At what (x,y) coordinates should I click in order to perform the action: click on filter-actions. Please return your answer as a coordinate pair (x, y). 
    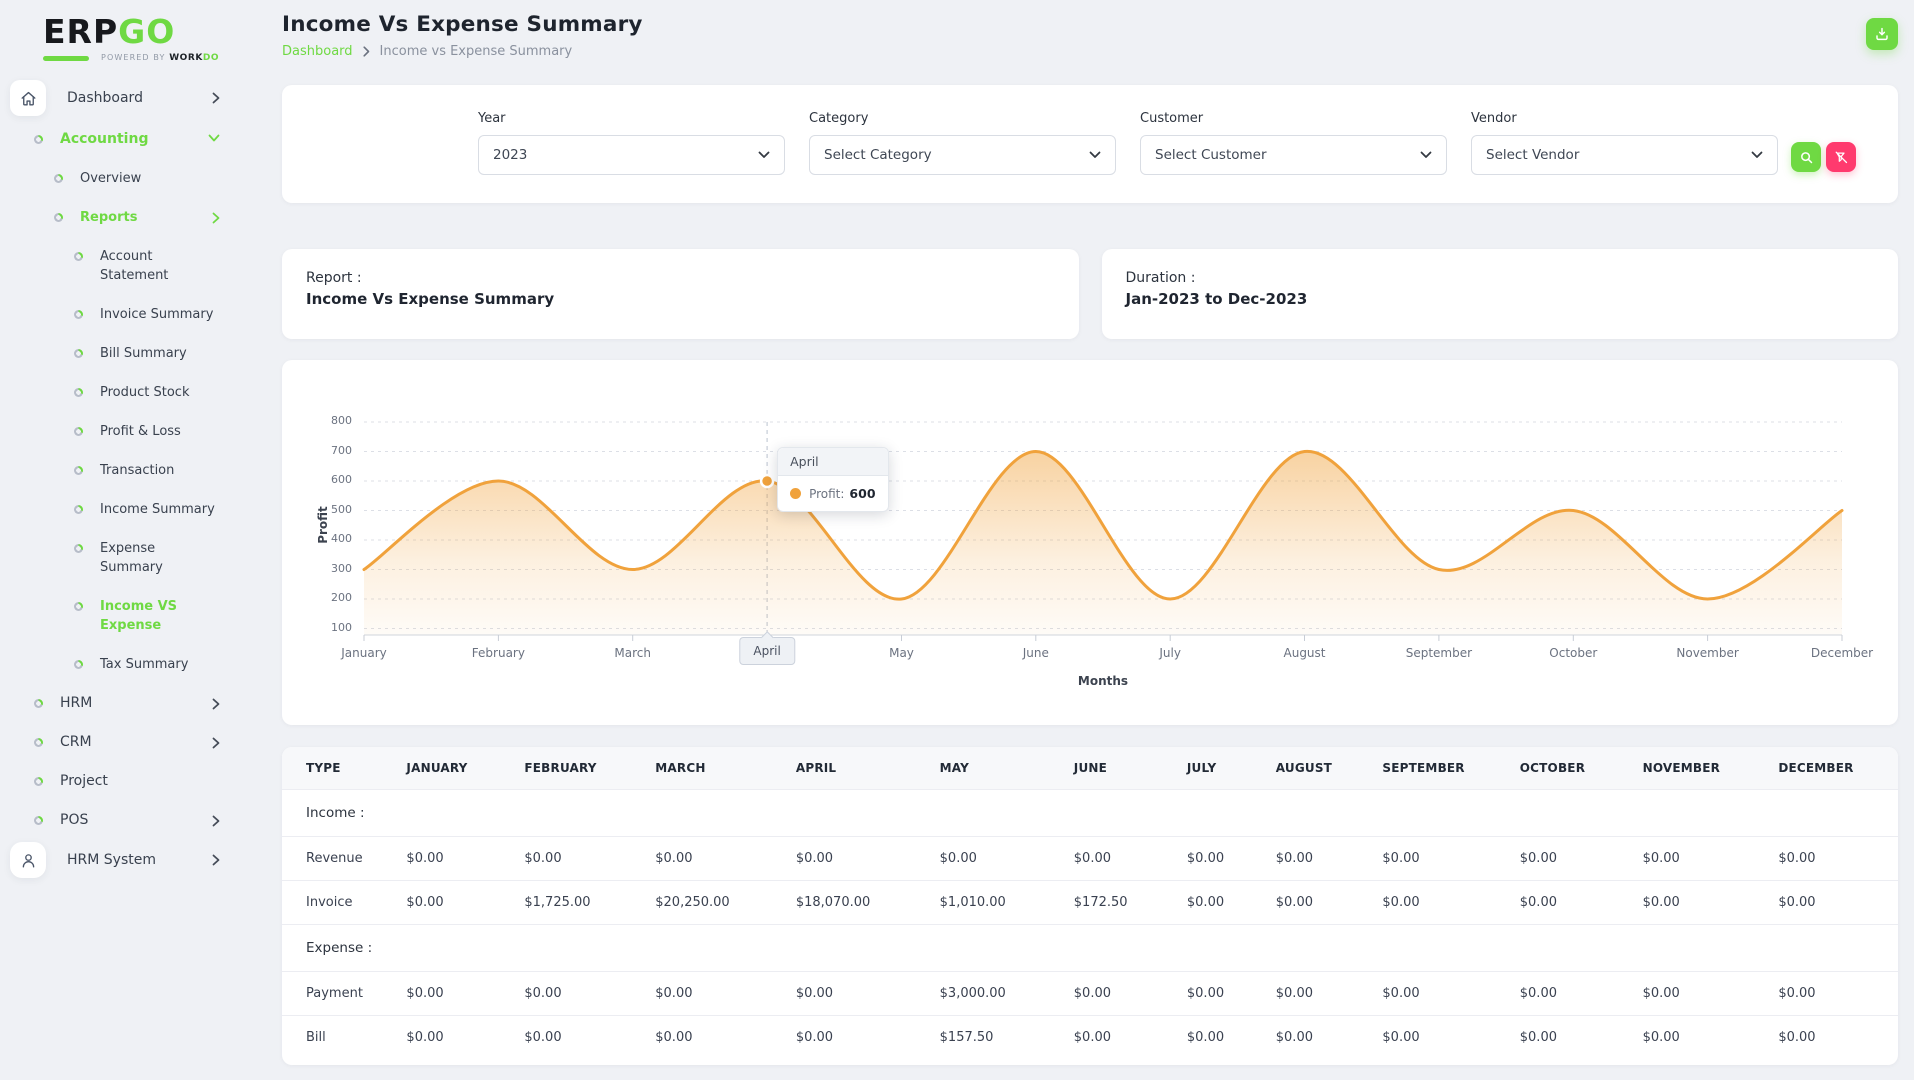
    Looking at the image, I should click on (1823, 144).